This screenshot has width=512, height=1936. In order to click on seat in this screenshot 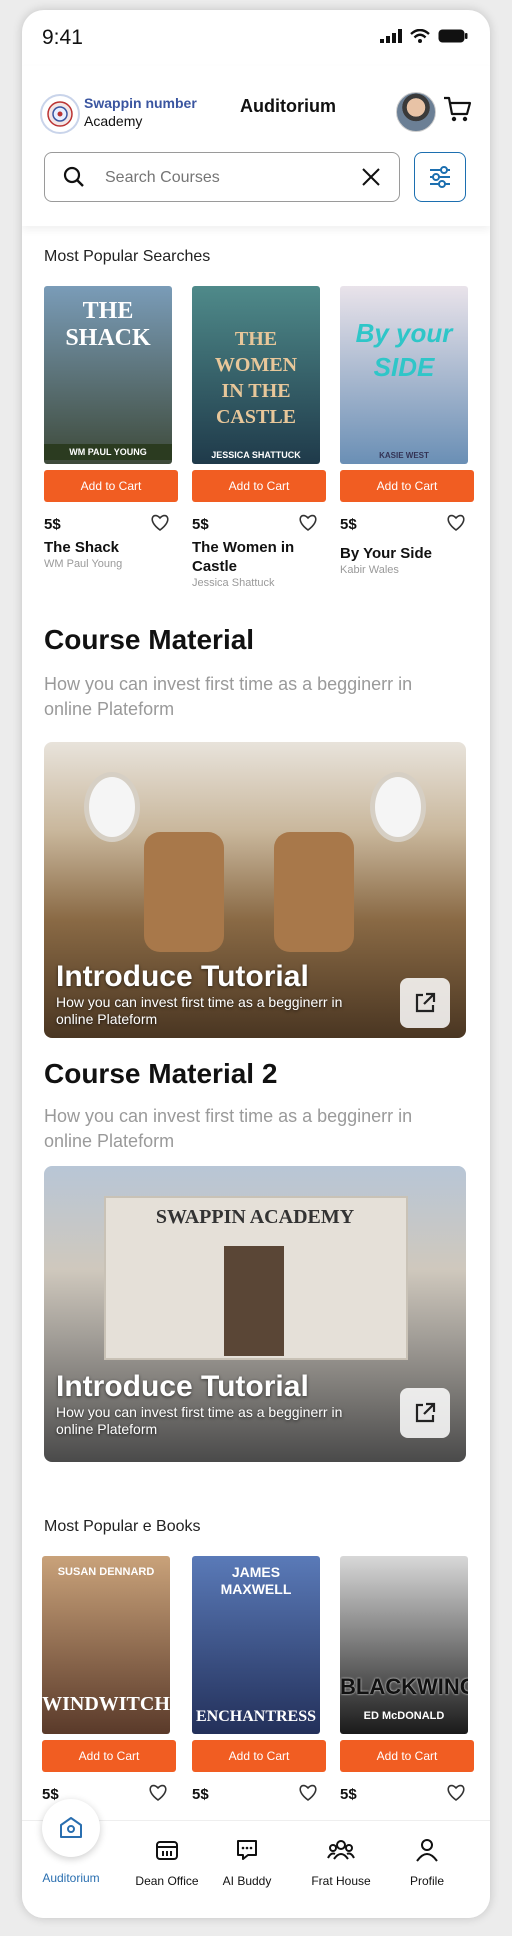, I will do `click(314, 892)`.